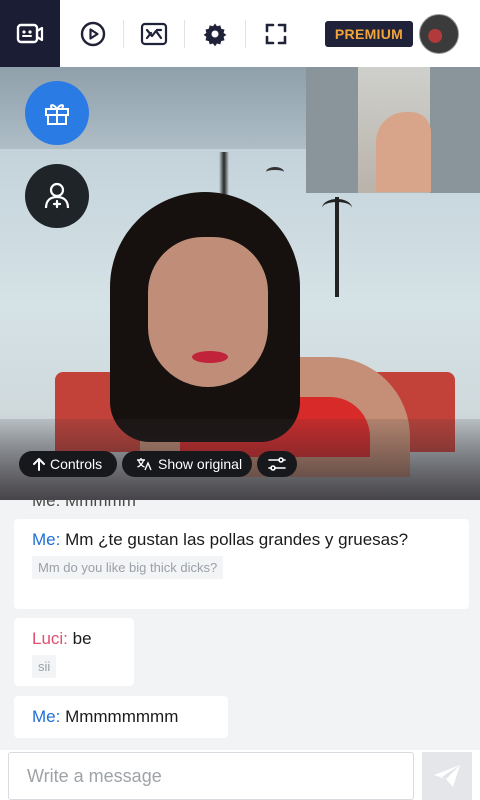 This screenshot has width=480, height=800. I want to click on sliders-icon, so click(277, 464).